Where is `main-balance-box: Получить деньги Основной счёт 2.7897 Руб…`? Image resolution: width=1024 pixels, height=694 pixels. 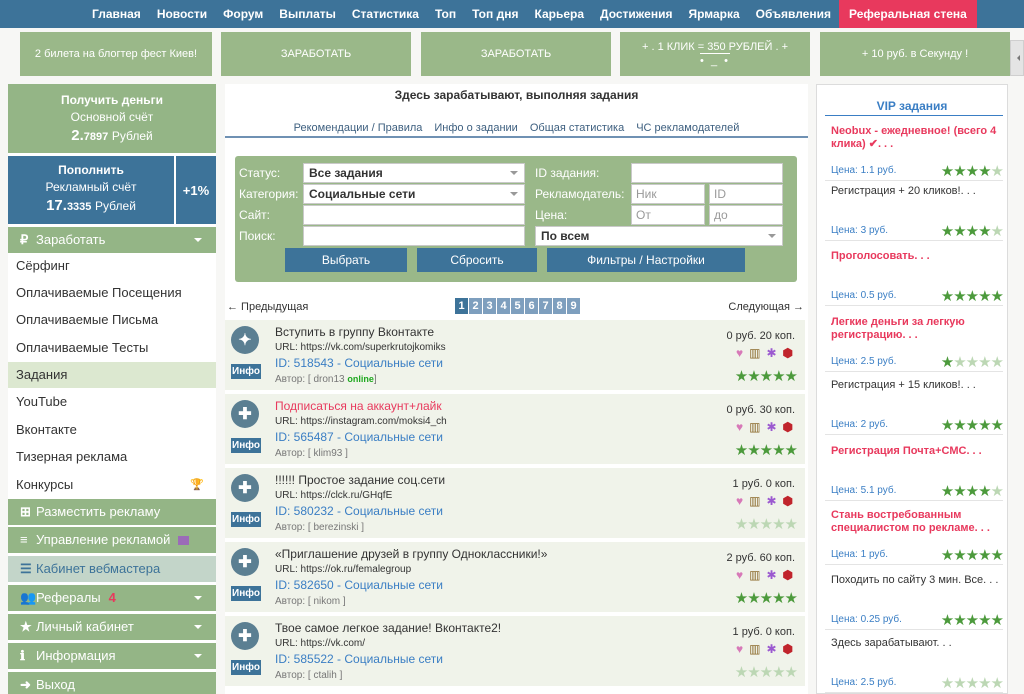 main-balance-box: Получить деньги Основной счёт 2.7897 Руб… is located at coordinates (112, 118).